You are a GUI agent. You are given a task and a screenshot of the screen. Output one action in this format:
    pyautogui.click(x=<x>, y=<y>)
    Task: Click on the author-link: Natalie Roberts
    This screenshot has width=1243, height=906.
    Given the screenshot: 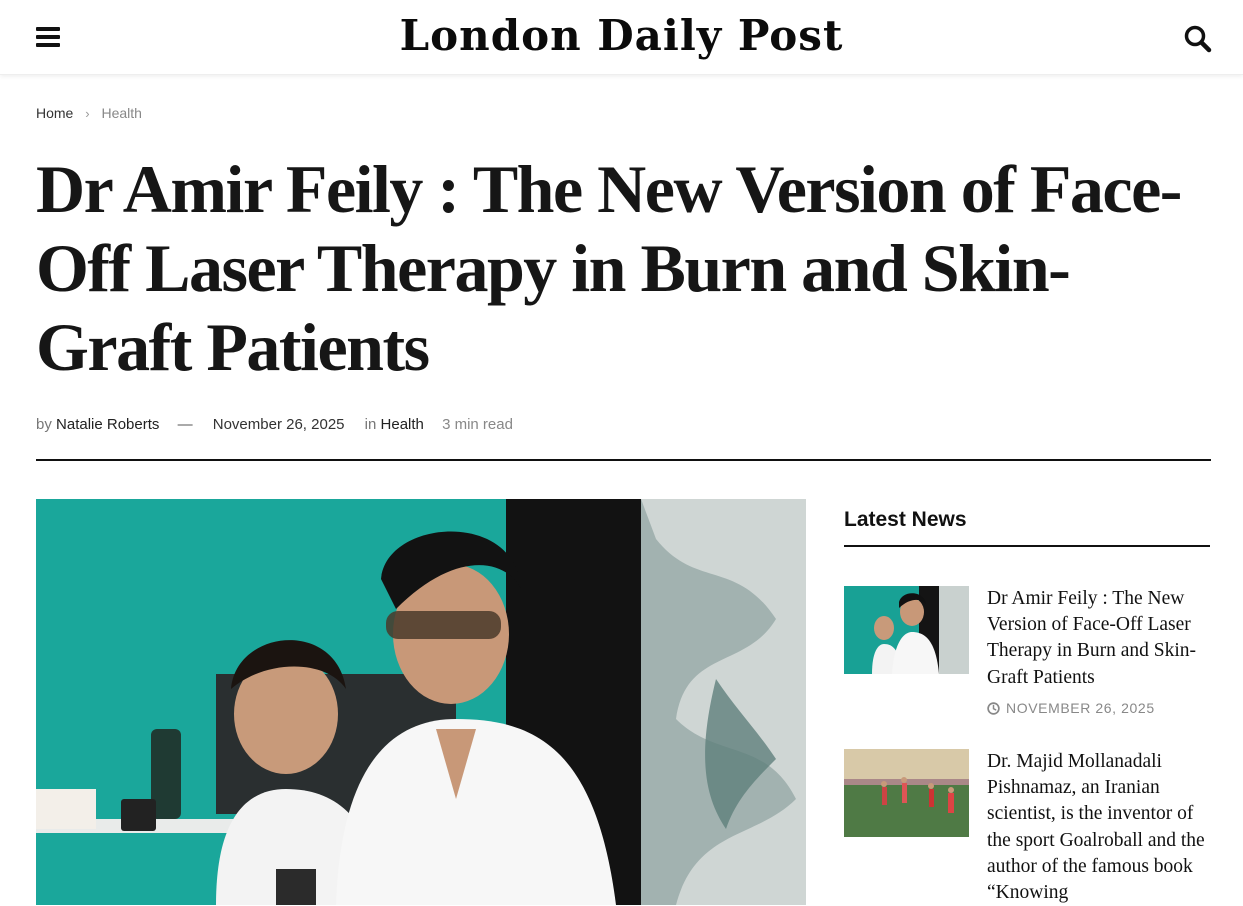 What is the action you would take?
    pyautogui.click(x=107, y=424)
    